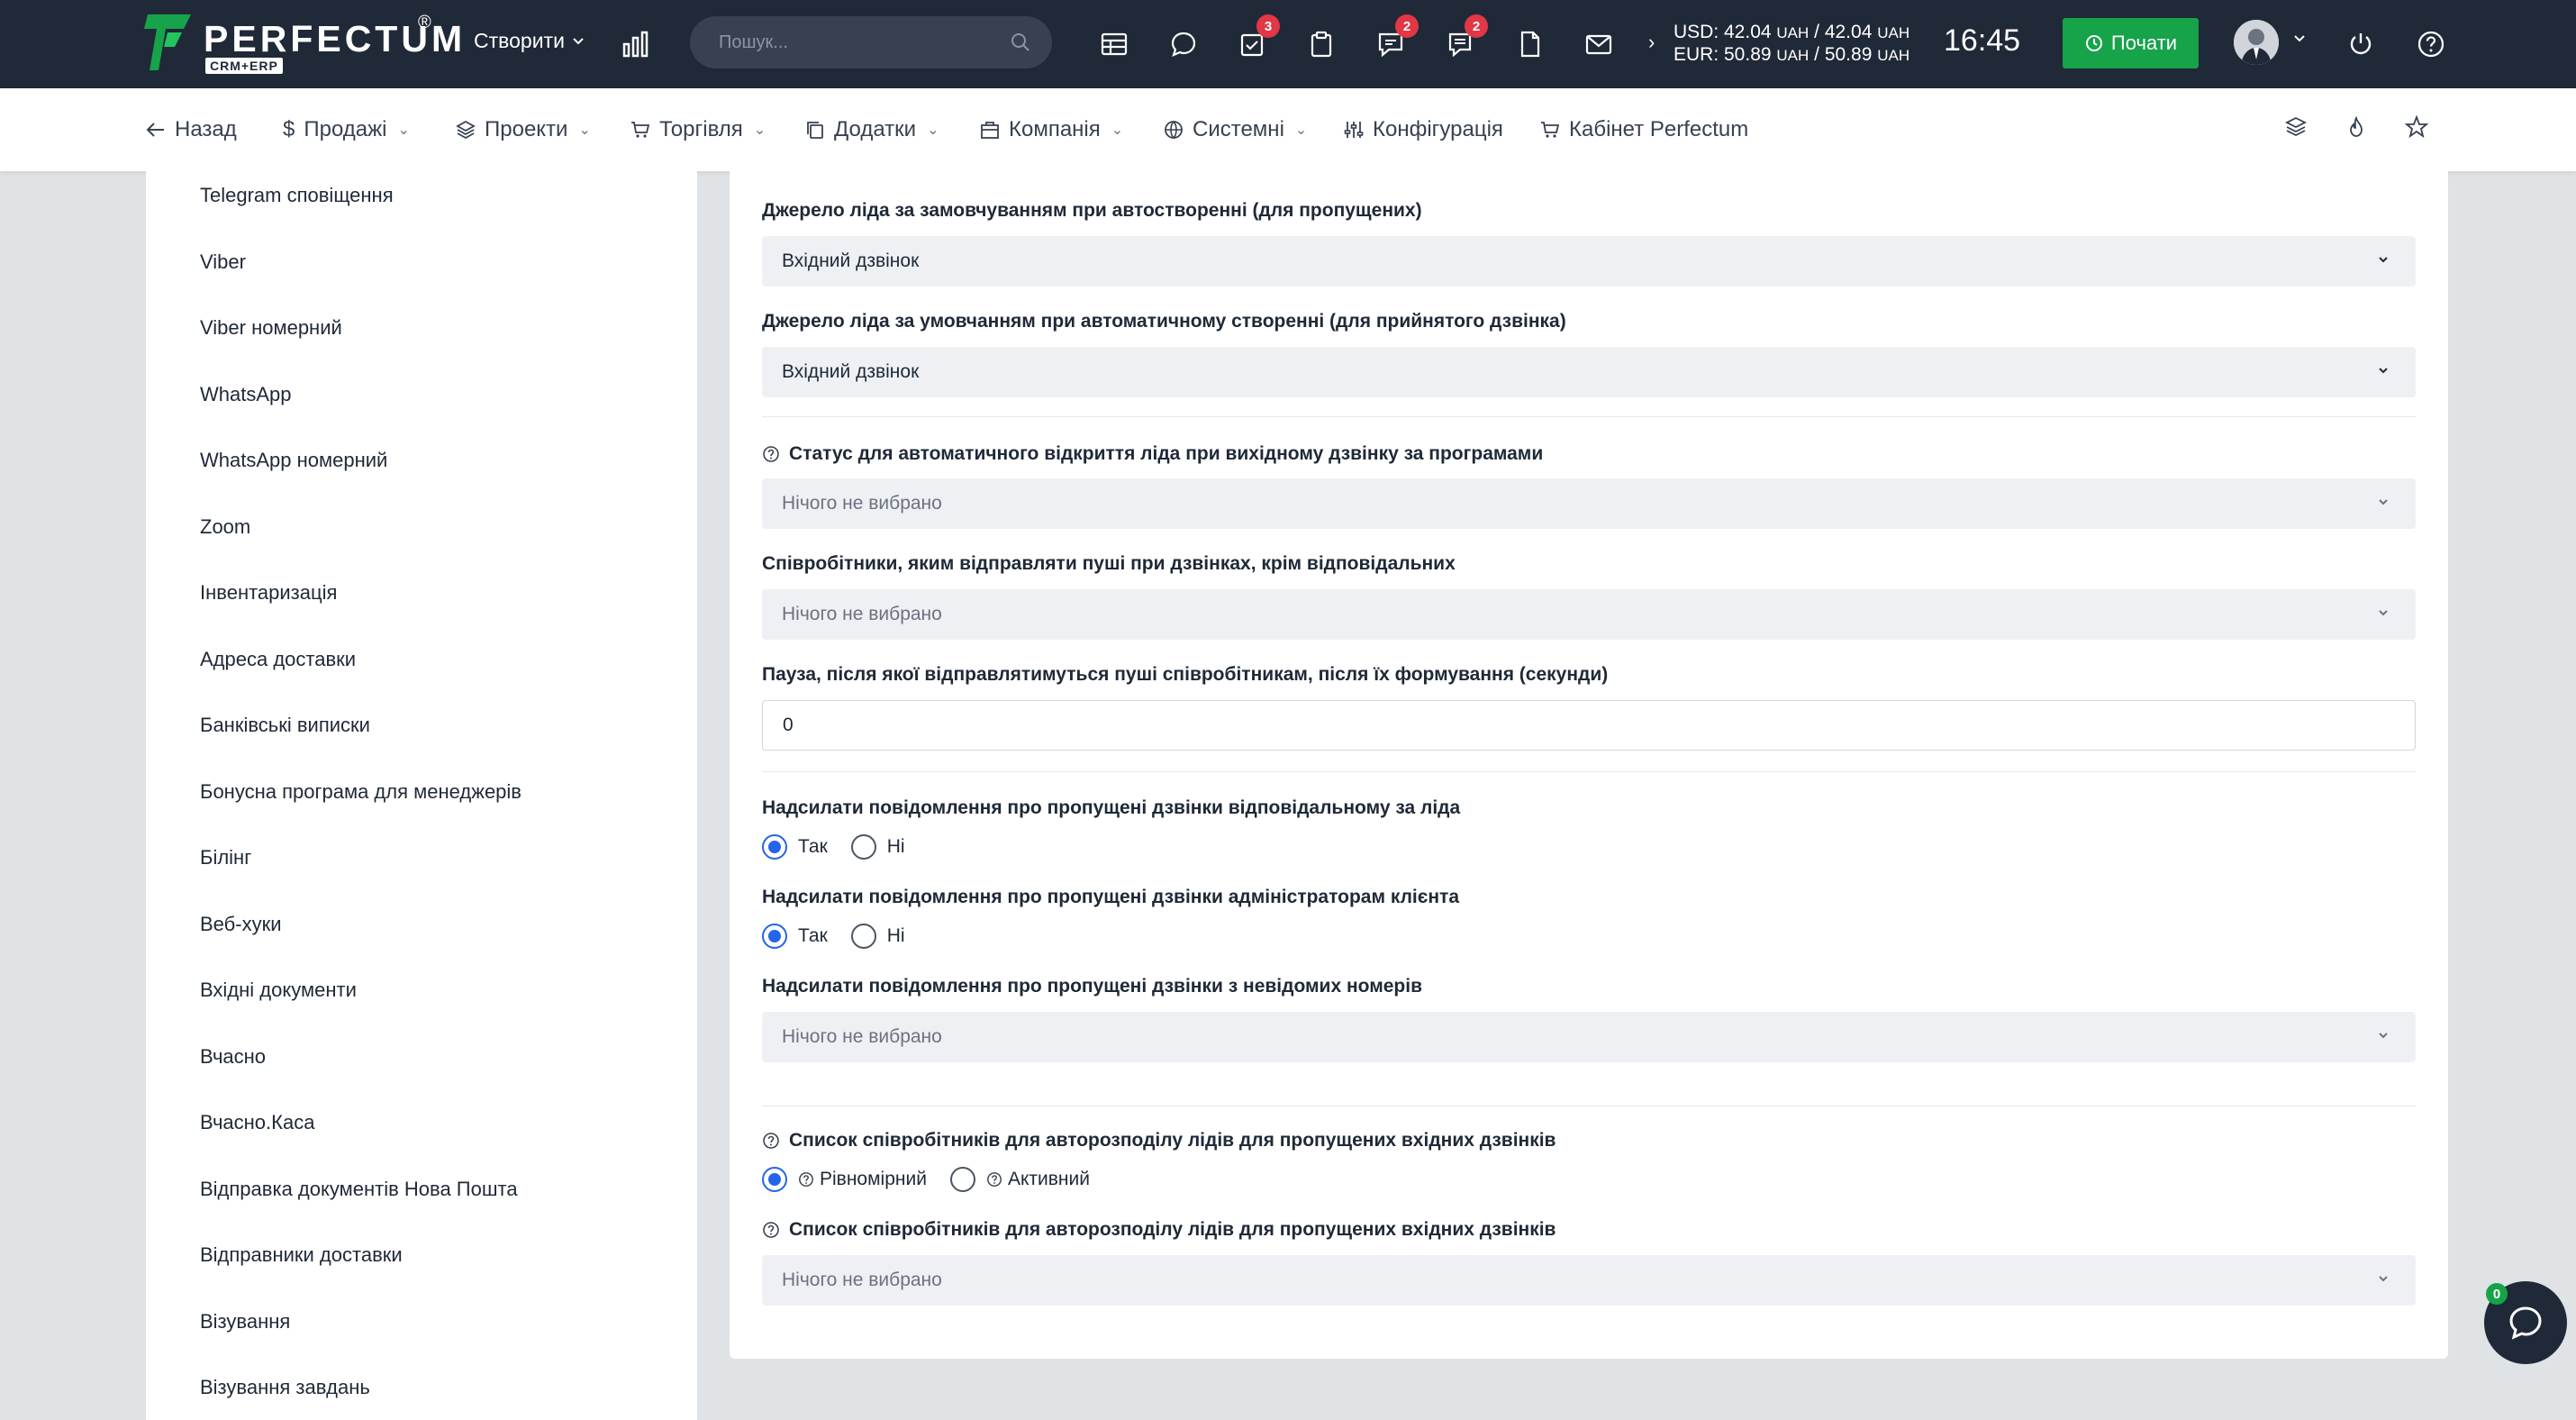 This screenshot has width=2576, height=1420. What do you see at coordinates (1020, 42) in the screenshot?
I see `search-icon` at bounding box center [1020, 42].